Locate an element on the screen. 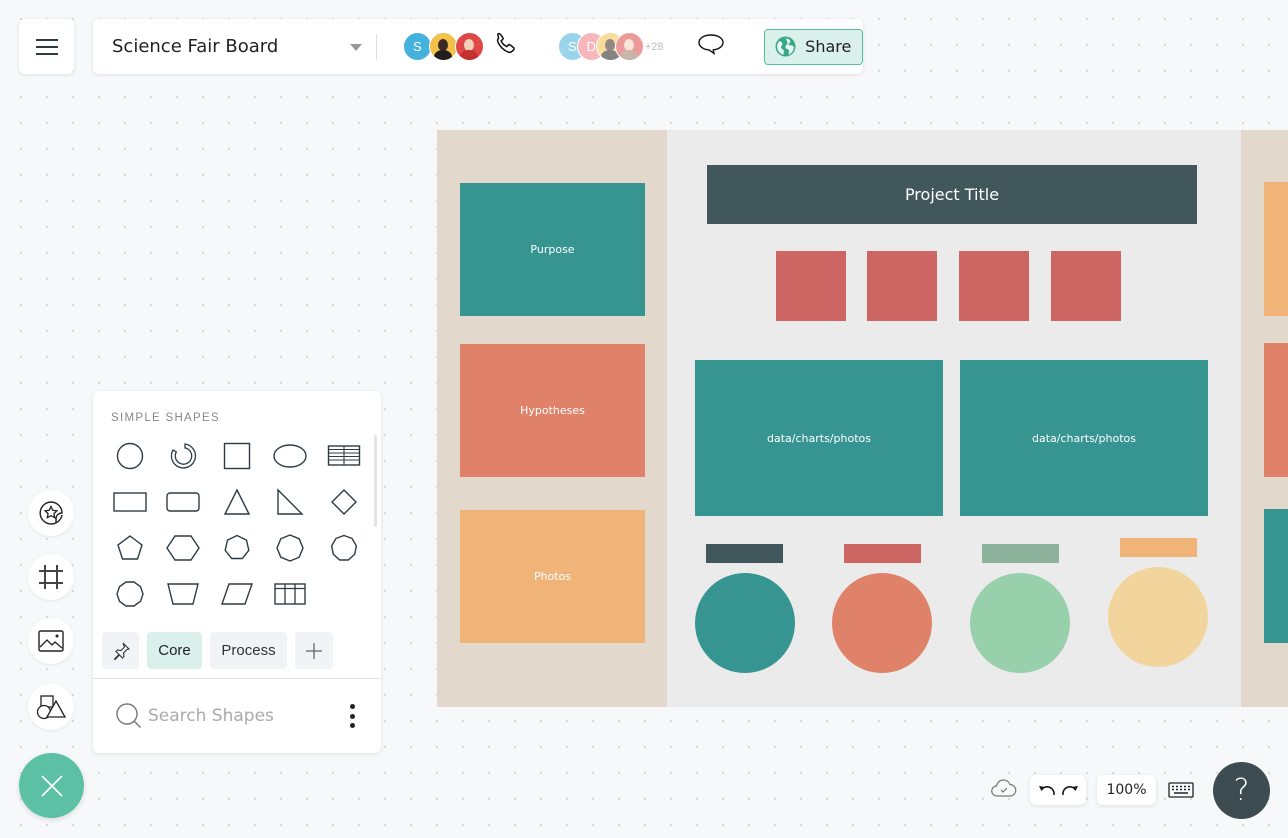 This screenshot has width=1288, height=838. tab-process: Process is located at coordinates (248, 650).